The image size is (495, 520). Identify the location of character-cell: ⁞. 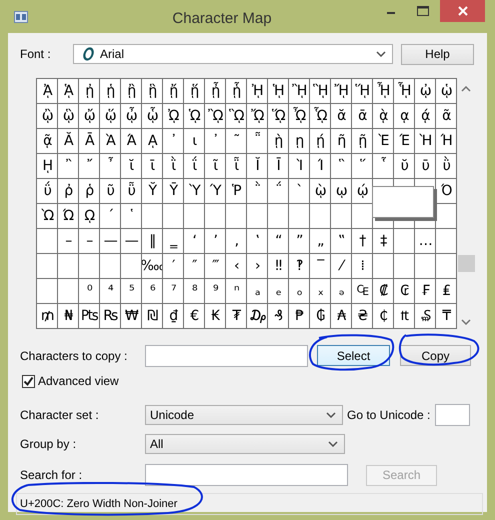
(362, 266).